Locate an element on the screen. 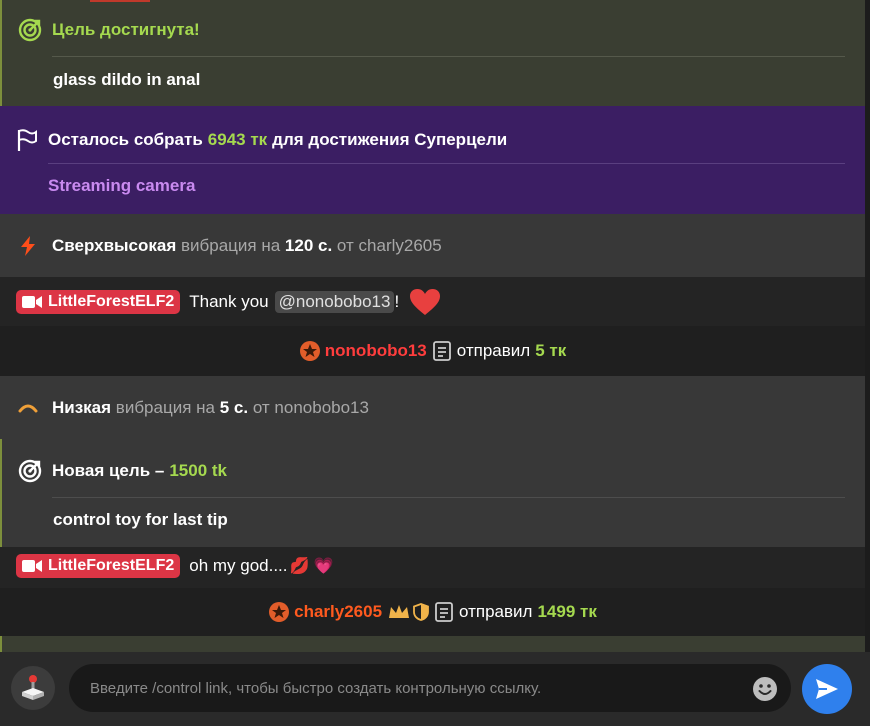 The image size is (870, 726). send-button is located at coordinates (827, 689).